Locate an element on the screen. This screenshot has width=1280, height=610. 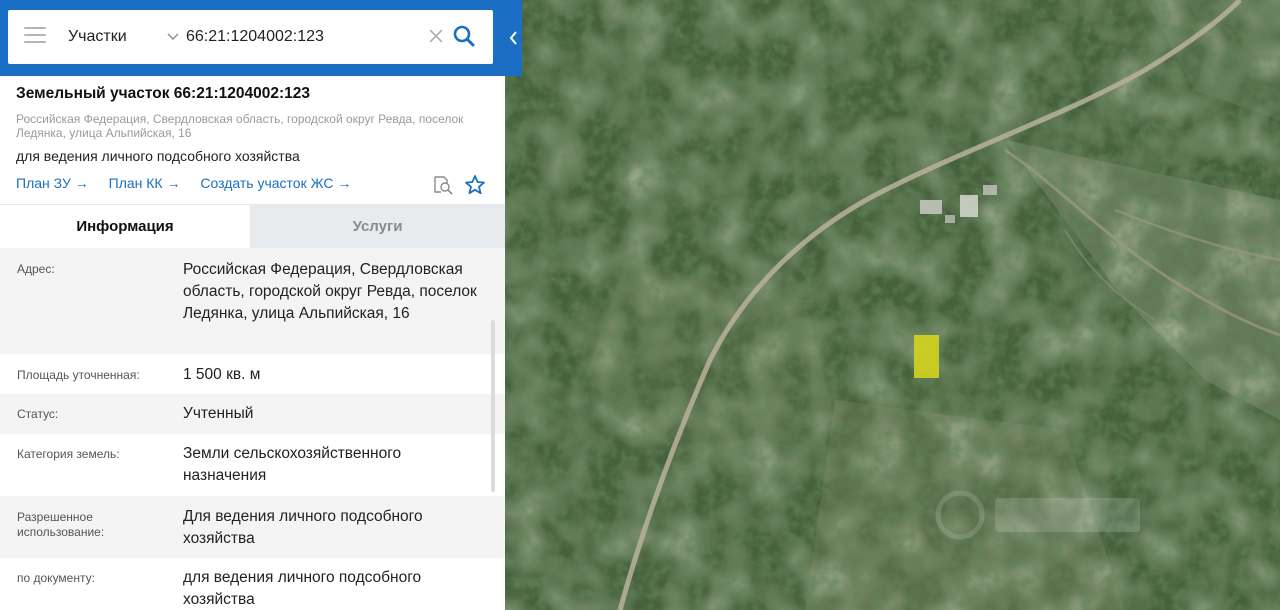
action-icons is located at coordinates (462, 185).